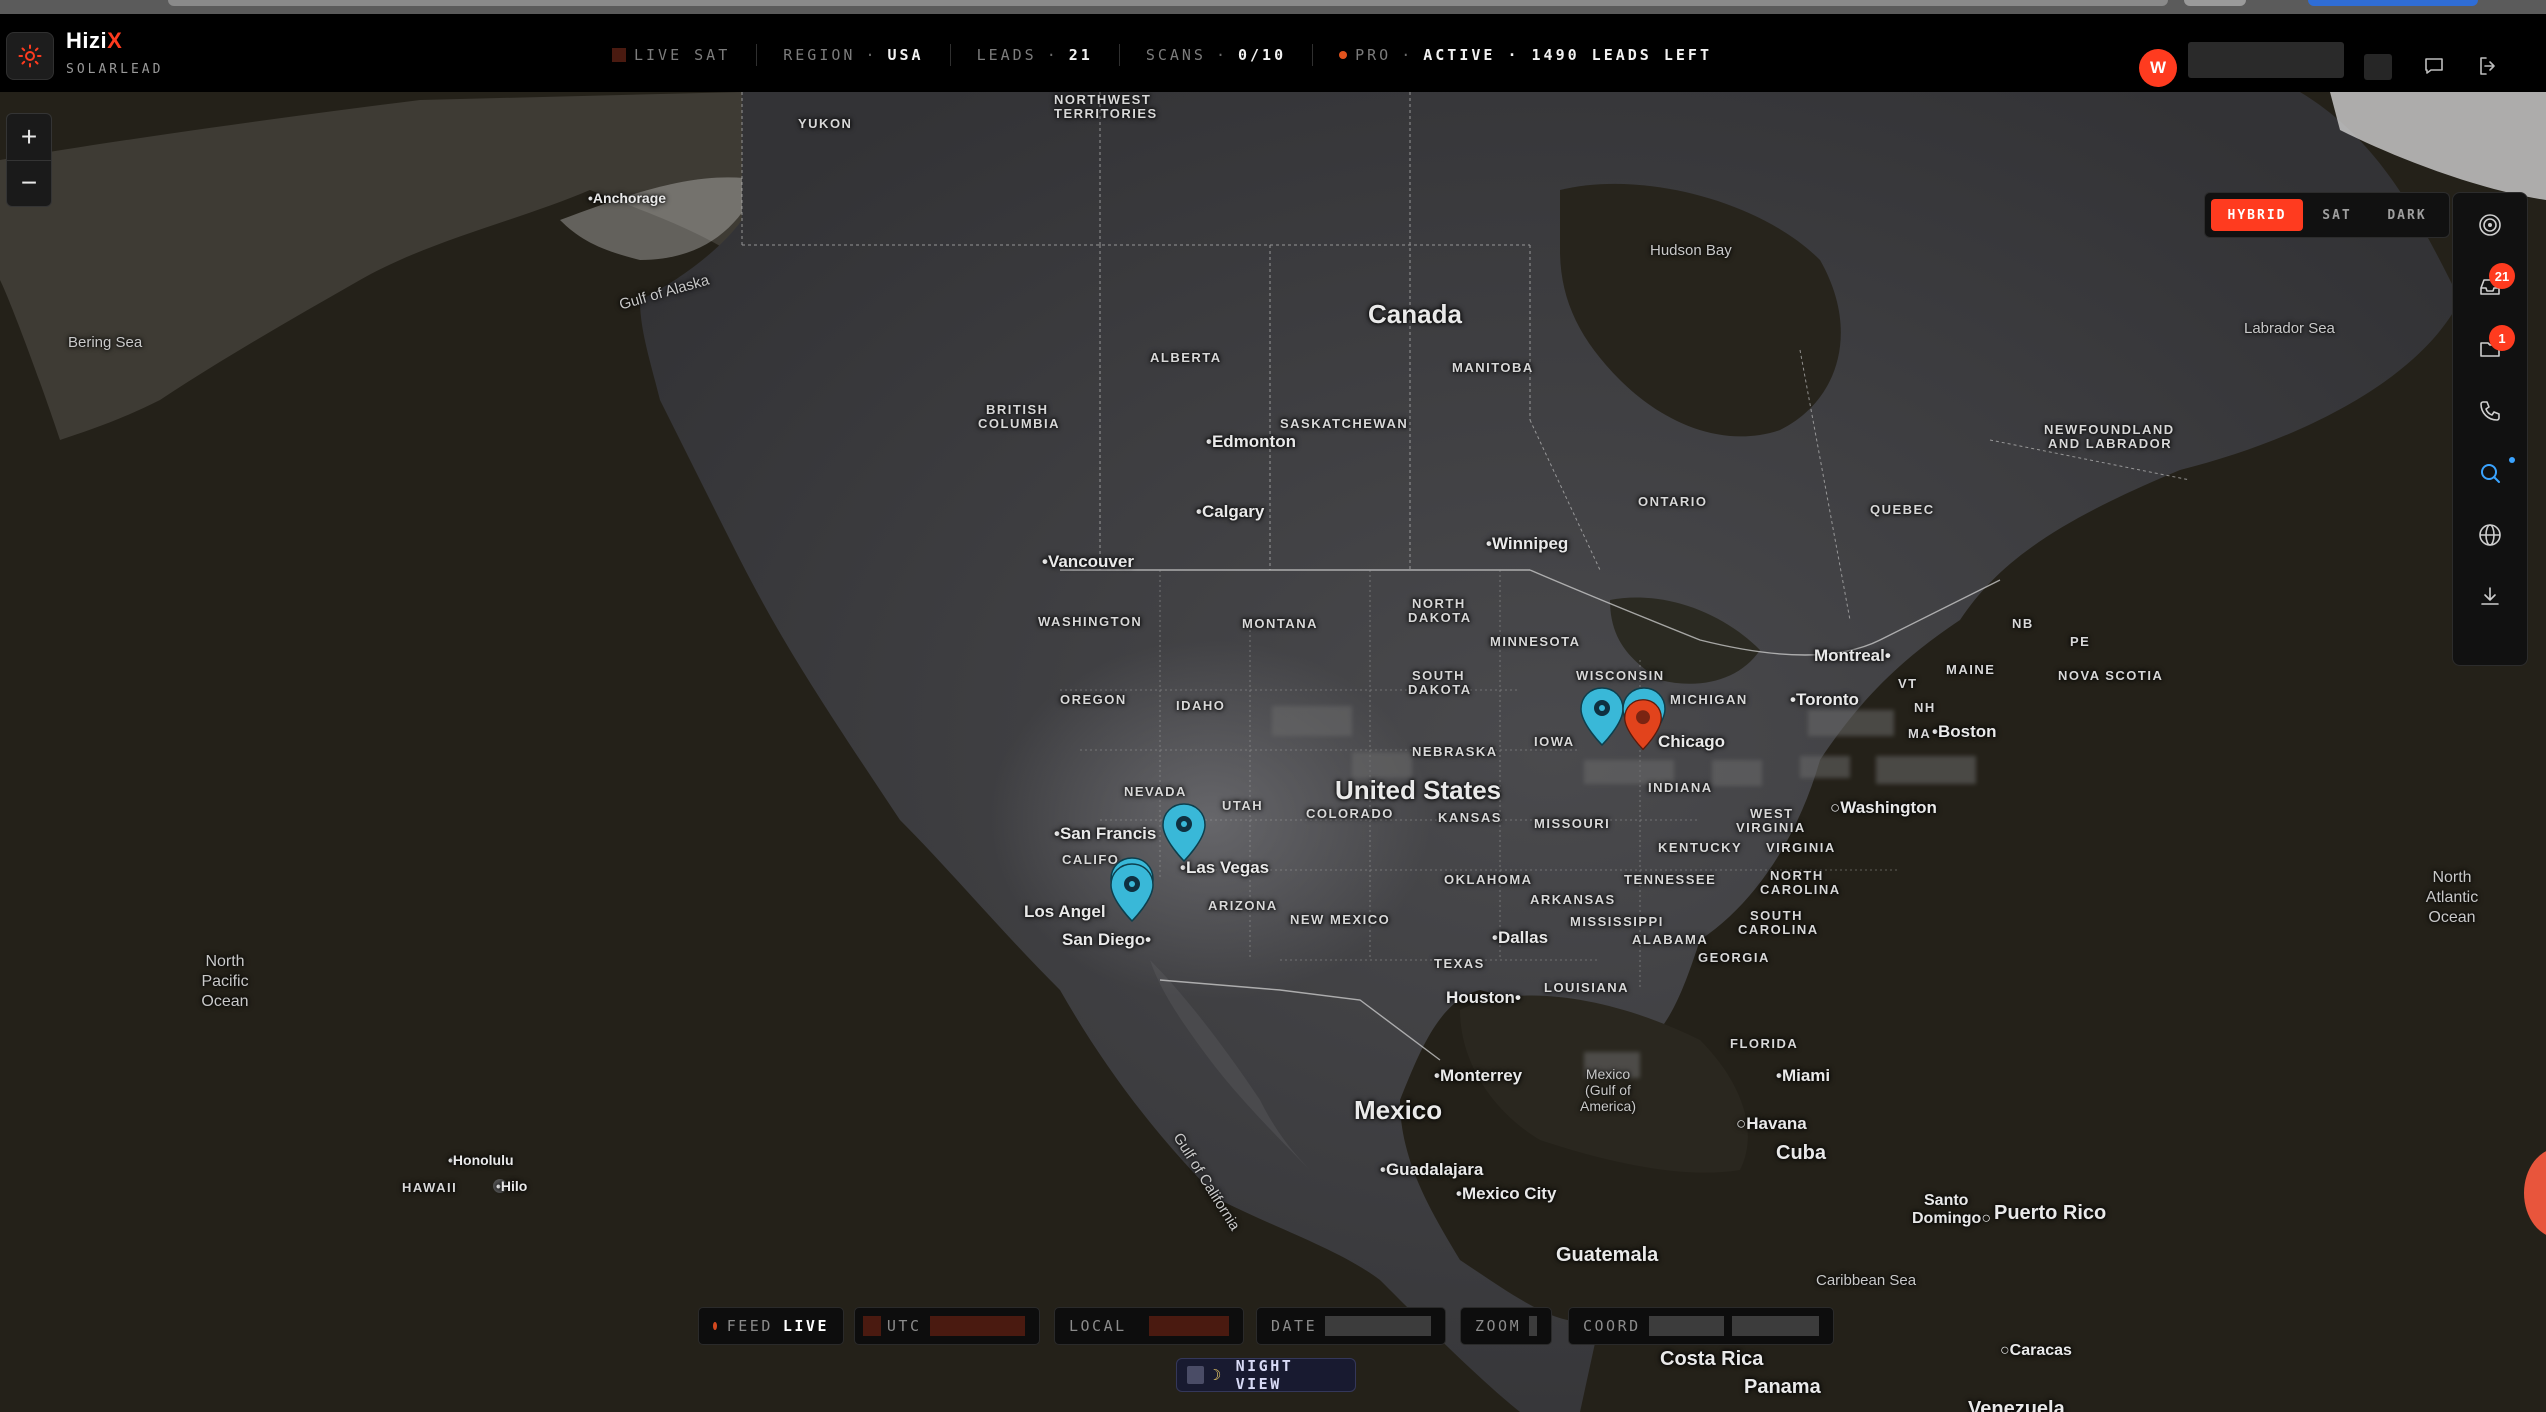 The height and width of the screenshot is (1412, 2546). I want to click on night-view-toggle: ☽ NIGHT VIEW, so click(1266, 1375).